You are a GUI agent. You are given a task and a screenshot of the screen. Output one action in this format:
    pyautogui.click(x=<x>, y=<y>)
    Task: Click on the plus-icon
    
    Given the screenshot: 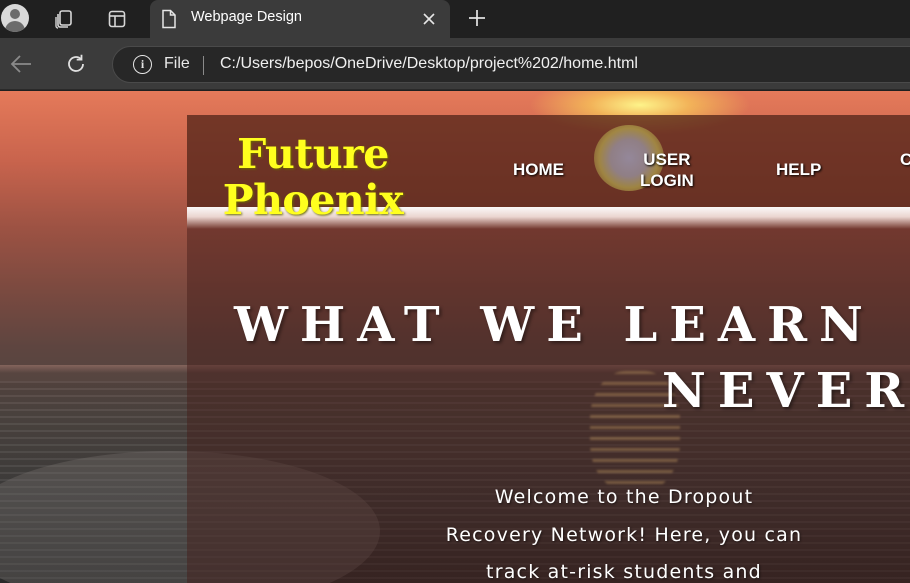 What is the action you would take?
    pyautogui.click(x=477, y=18)
    